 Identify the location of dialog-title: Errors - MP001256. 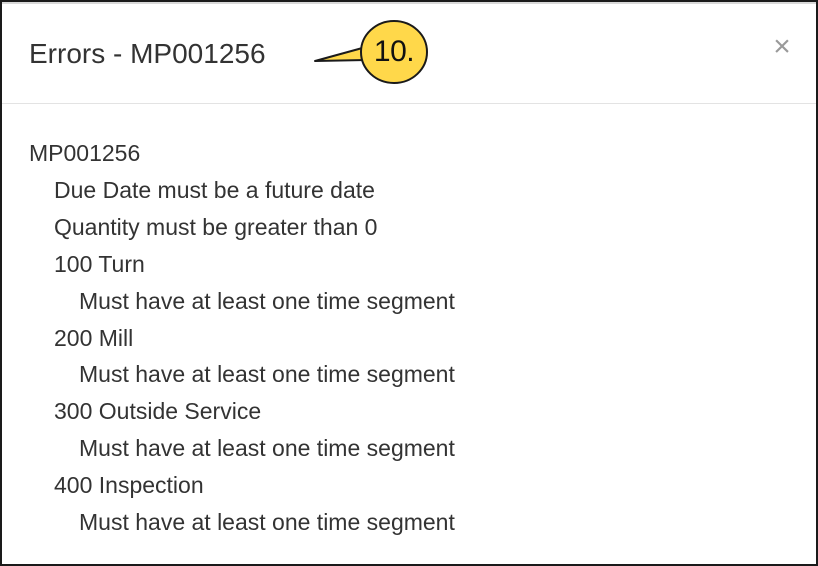
(147, 53).